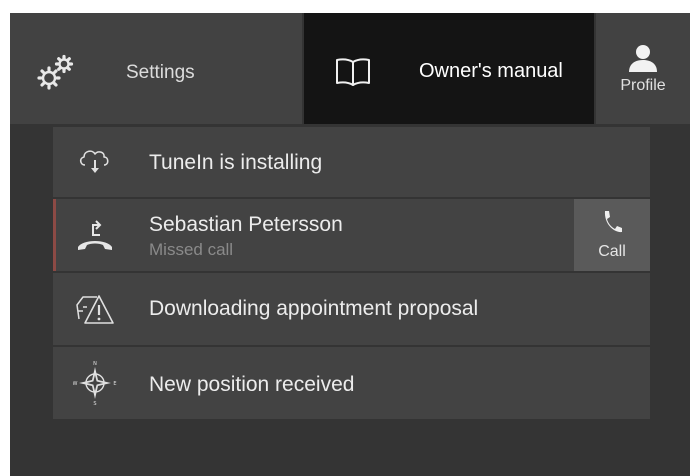  What do you see at coordinates (94, 161) in the screenshot?
I see `cloud-download-icon` at bounding box center [94, 161].